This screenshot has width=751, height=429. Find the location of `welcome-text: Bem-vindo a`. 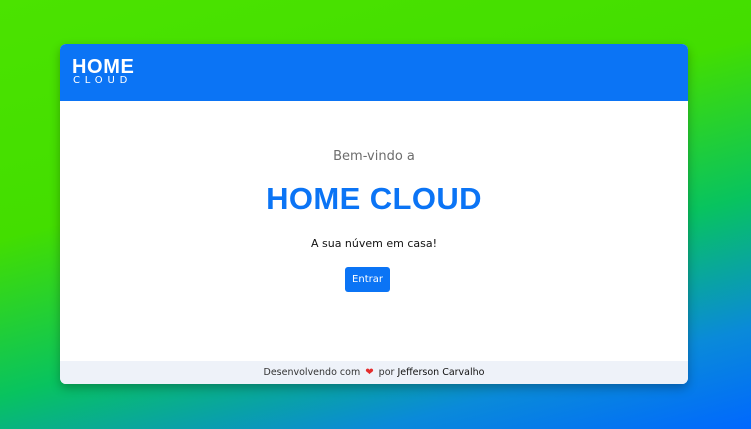

welcome-text: Bem-vindo a is located at coordinates (374, 156).